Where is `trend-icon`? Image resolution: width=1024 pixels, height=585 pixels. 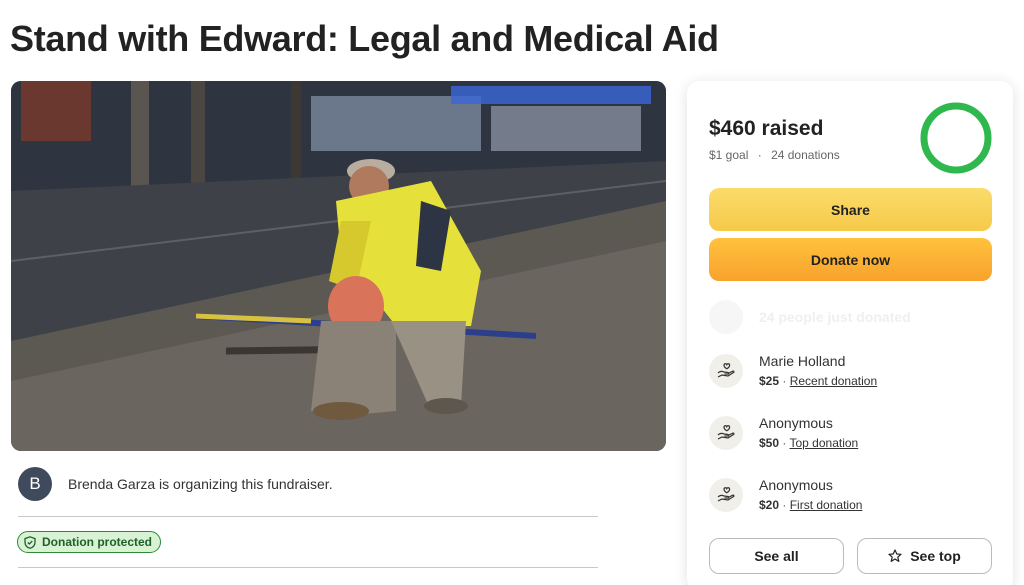
trend-icon is located at coordinates (726, 317).